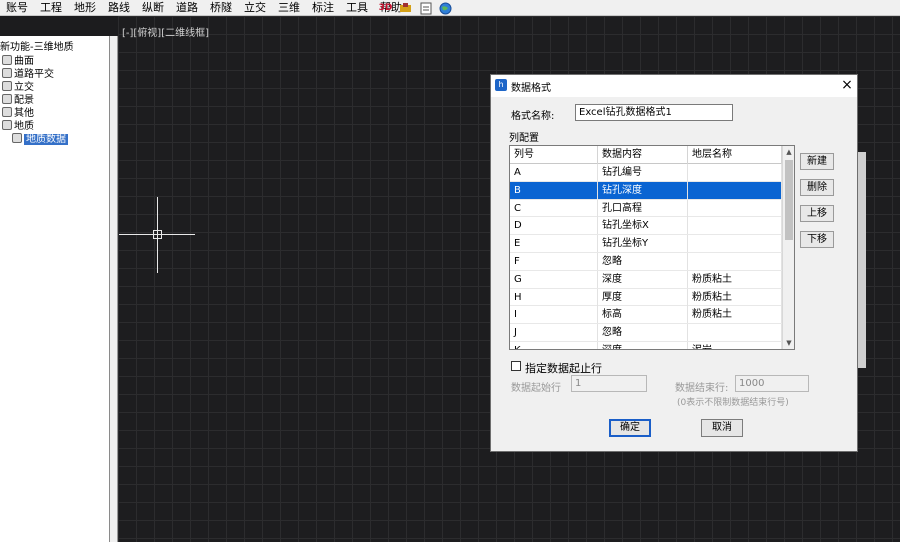 Image resolution: width=900 pixels, height=542 pixels. I want to click on move-up-button: 上移, so click(817, 213).